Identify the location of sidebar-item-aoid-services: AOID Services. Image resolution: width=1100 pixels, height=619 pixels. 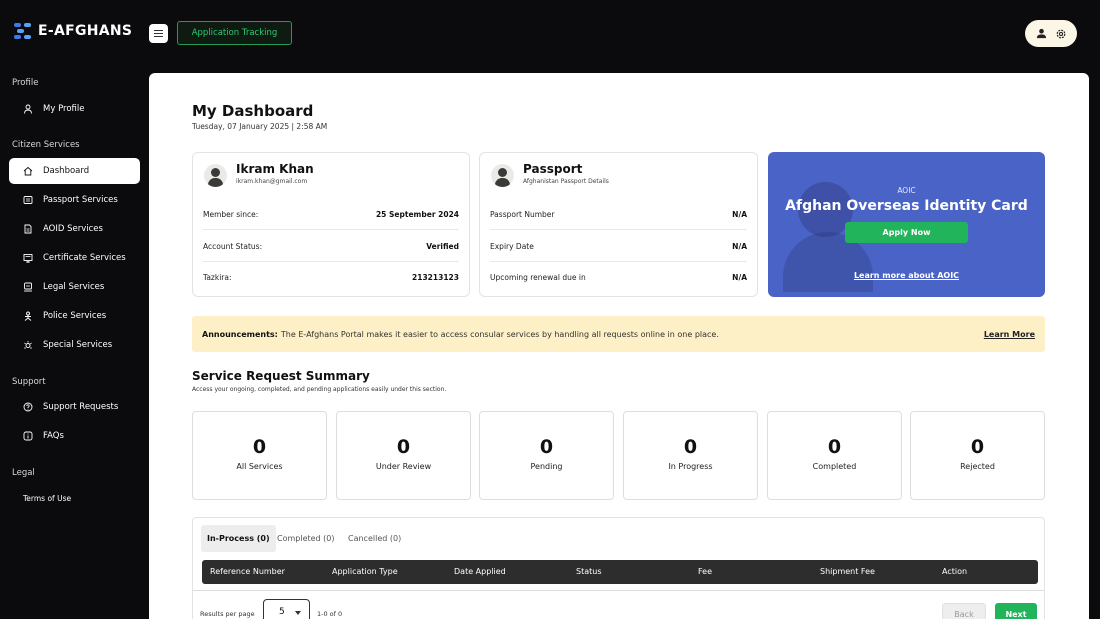
(74, 229).